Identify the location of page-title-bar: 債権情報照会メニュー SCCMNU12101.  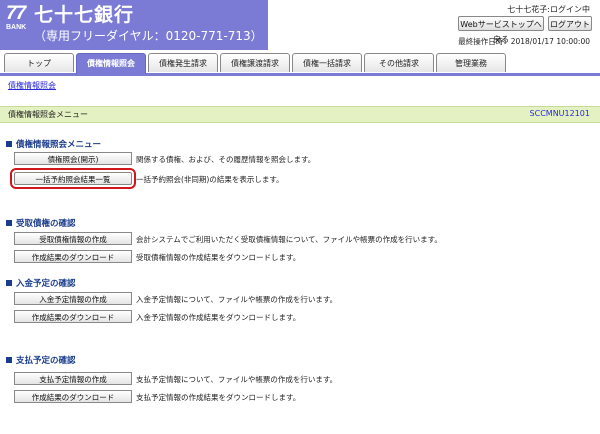
(300, 114).